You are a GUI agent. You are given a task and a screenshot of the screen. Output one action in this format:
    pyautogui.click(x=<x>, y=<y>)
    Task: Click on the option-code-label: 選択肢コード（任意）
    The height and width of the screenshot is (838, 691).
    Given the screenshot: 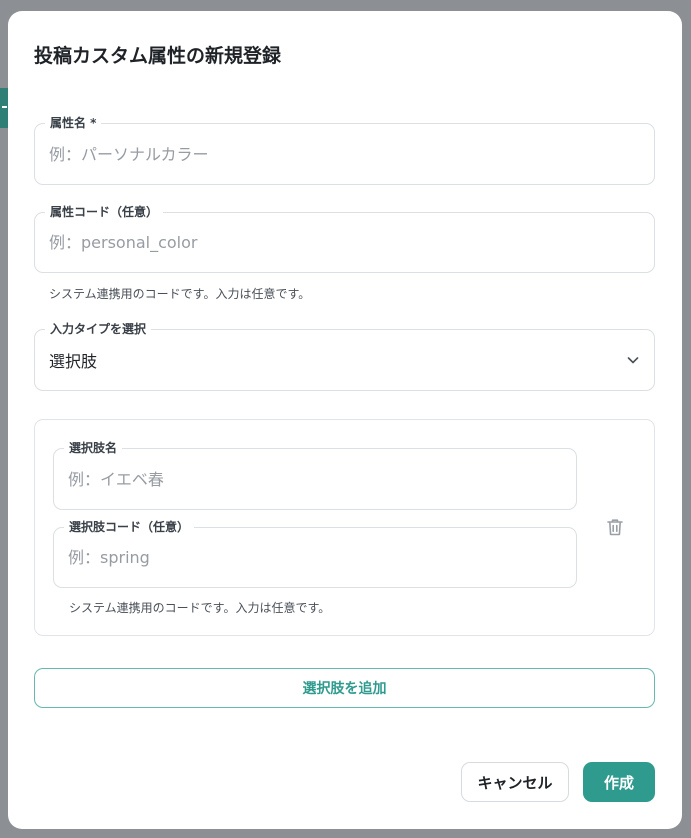 What is the action you would take?
    pyautogui.click(x=129, y=527)
    